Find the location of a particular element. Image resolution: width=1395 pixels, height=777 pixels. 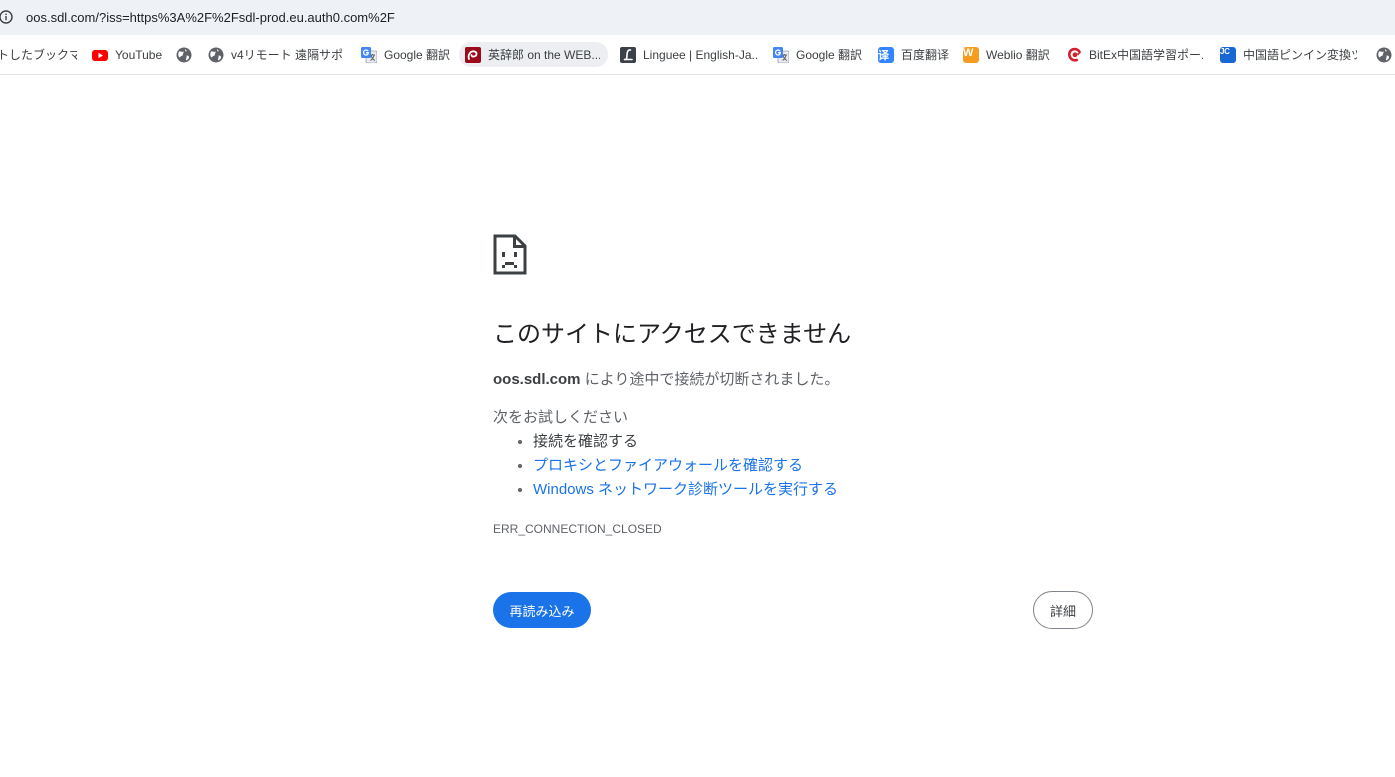

list-item: Windows ネットワーク診断ツールを実行する is located at coordinates (685, 490).